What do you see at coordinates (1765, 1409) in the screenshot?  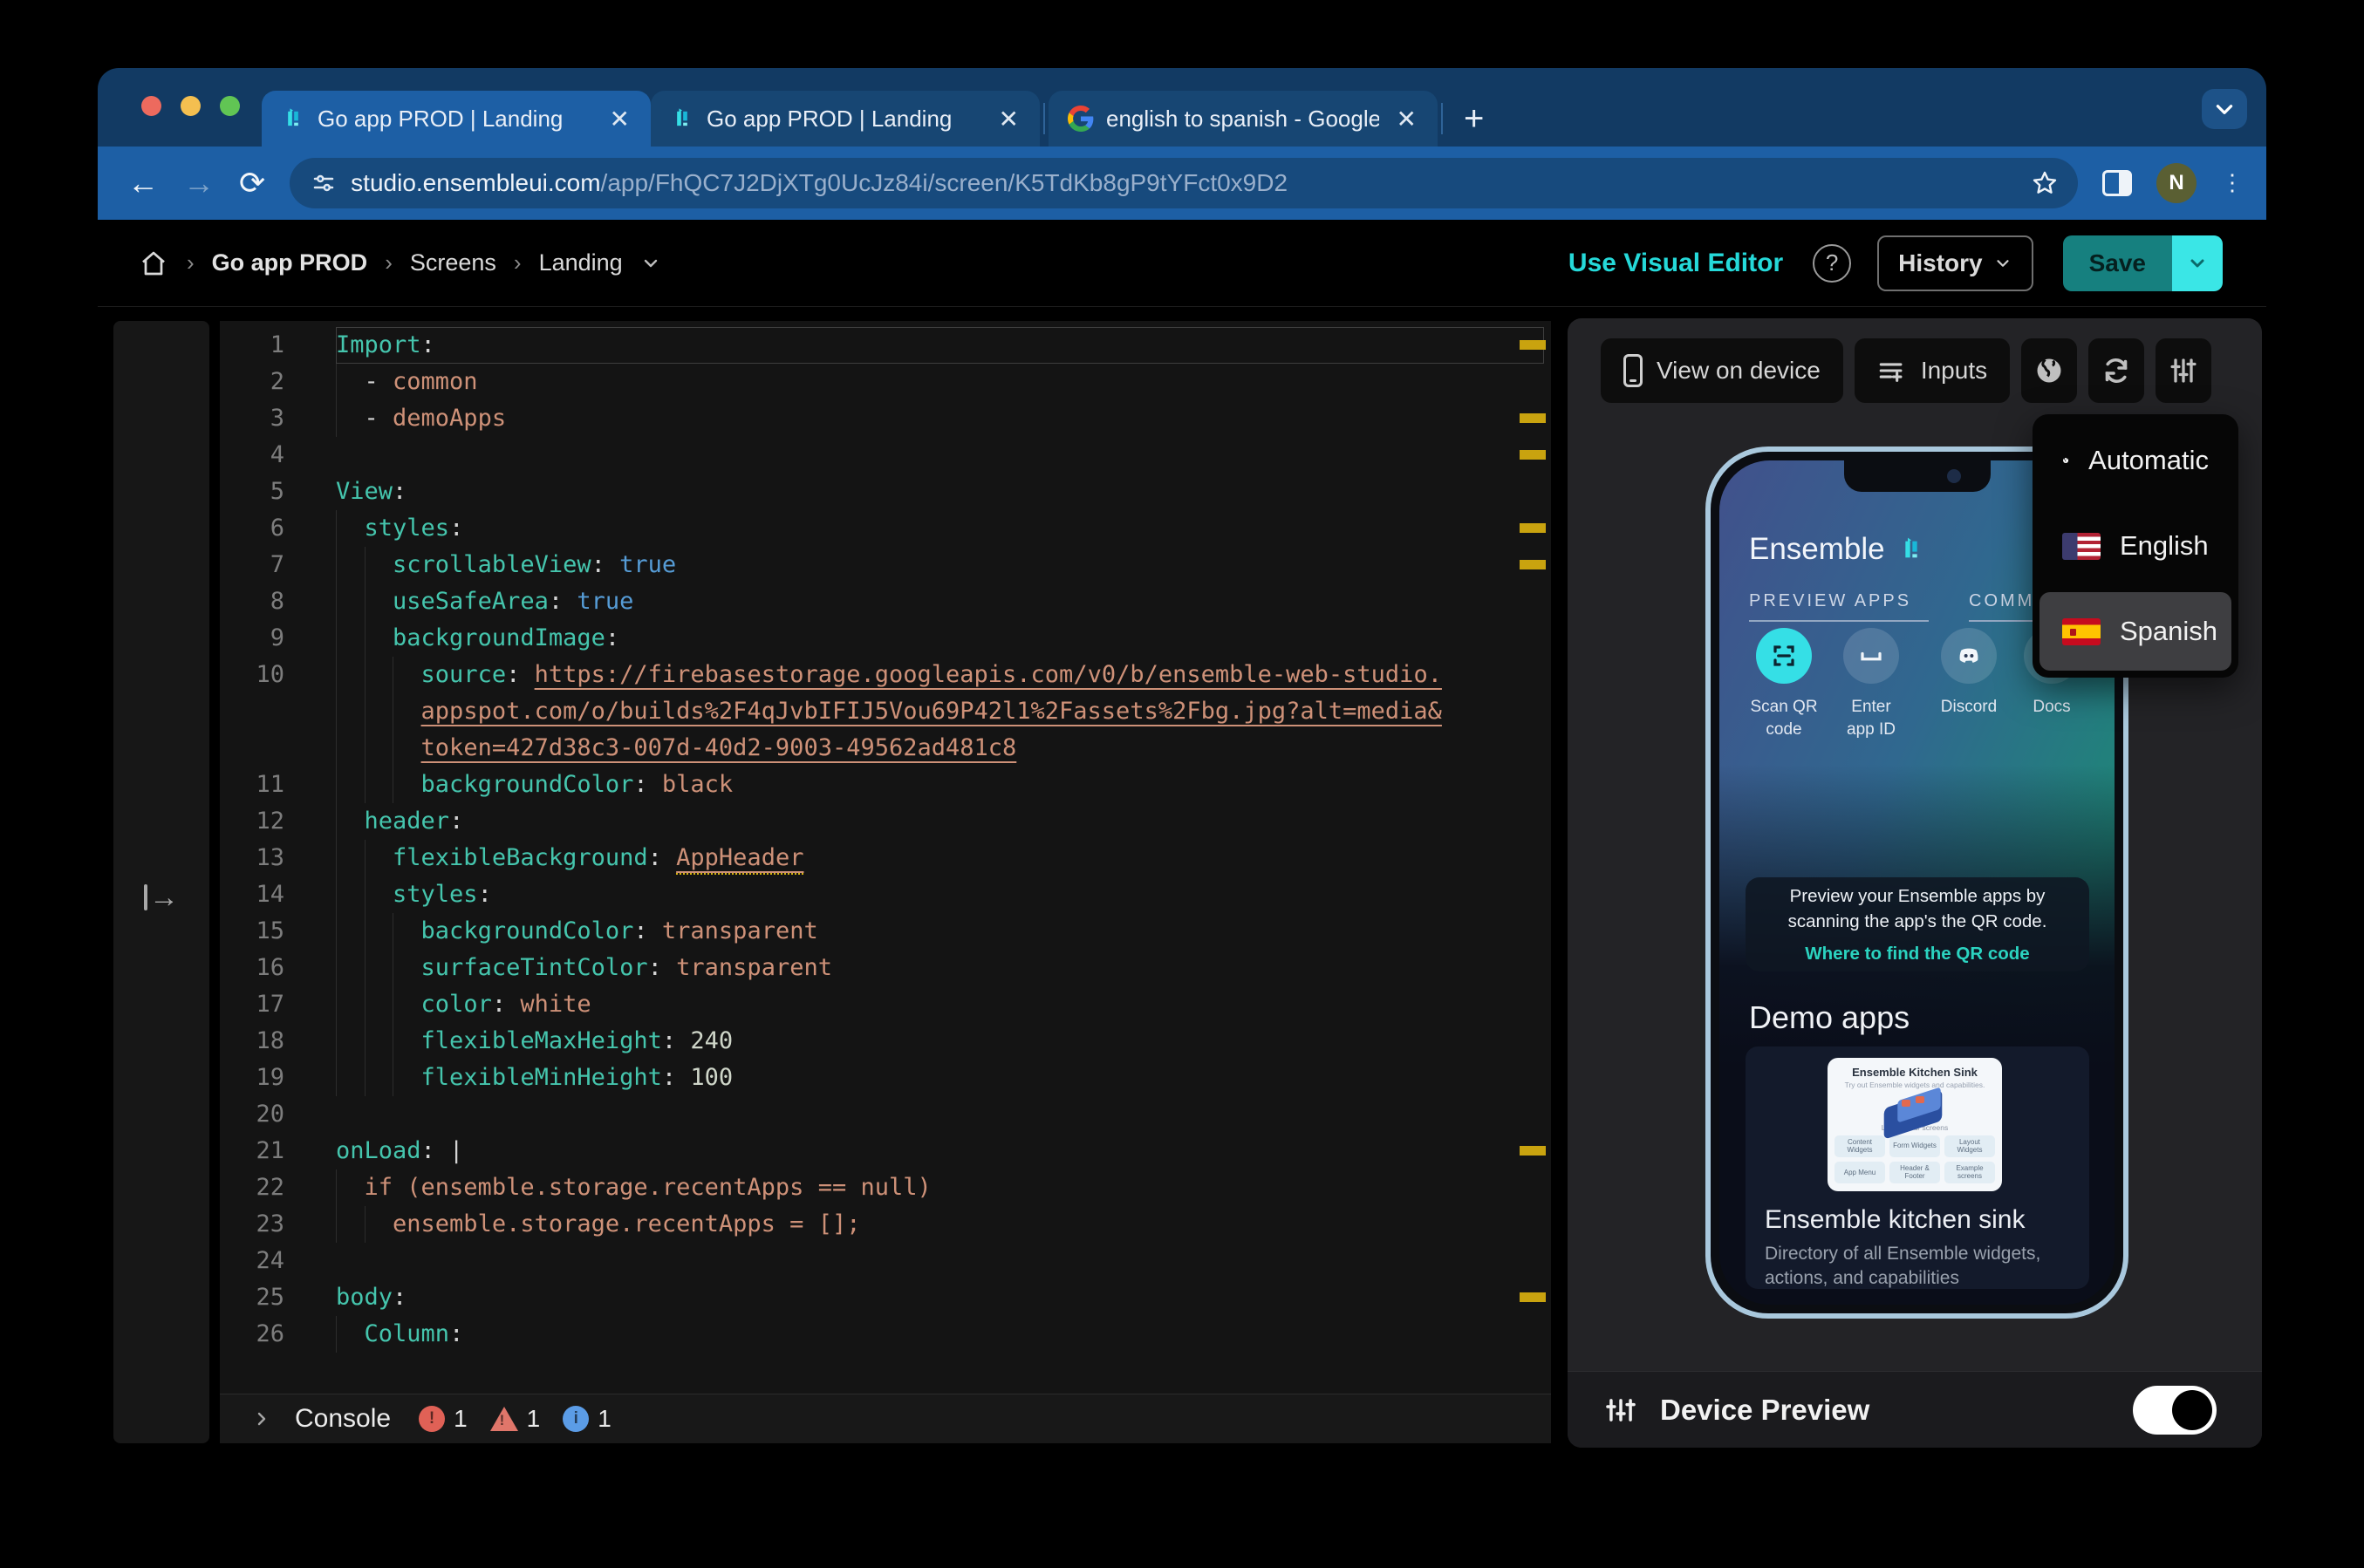 I see `device-preview-label: Device Preview` at bounding box center [1765, 1409].